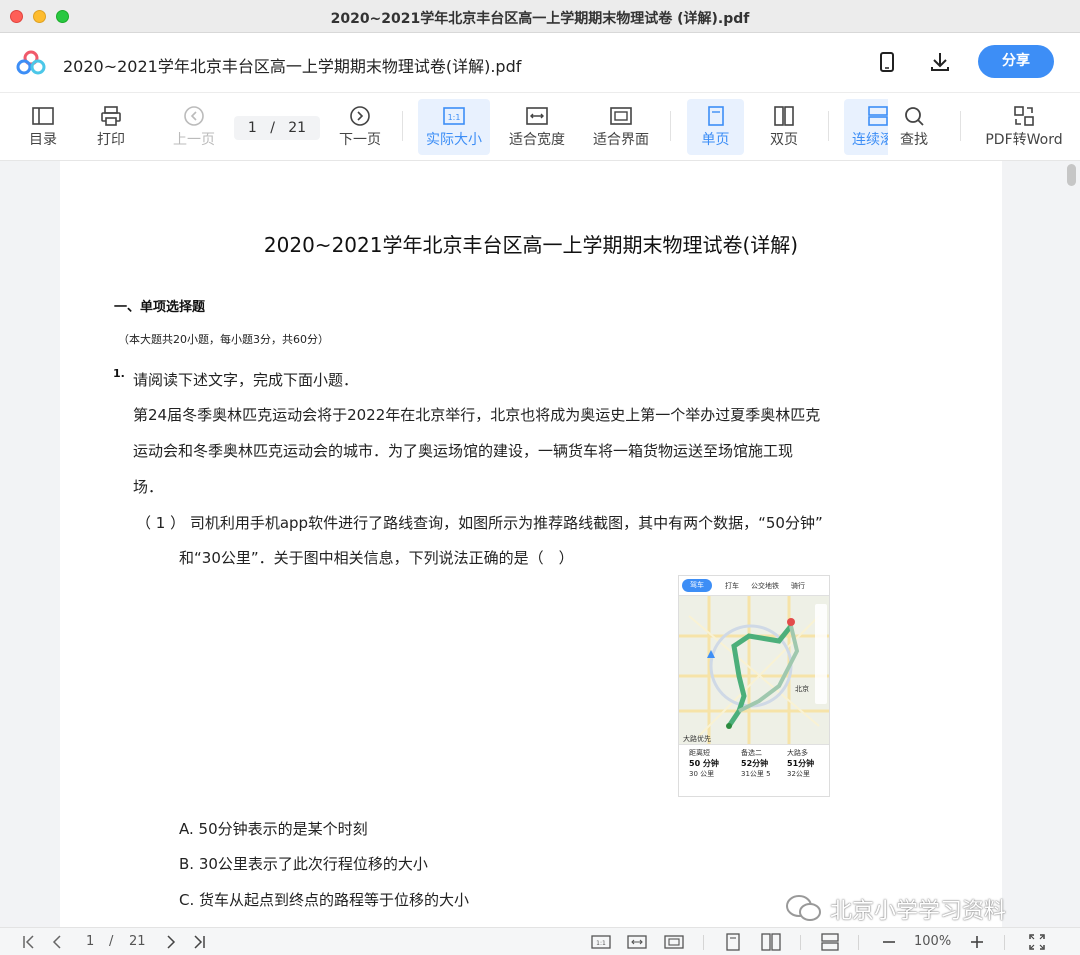 This screenshot has width=1080, height=955. What do you see at coordinates (784, 140) in the screenshot?
I see `double-page-label: 双页` at bounding box center [784, 140].